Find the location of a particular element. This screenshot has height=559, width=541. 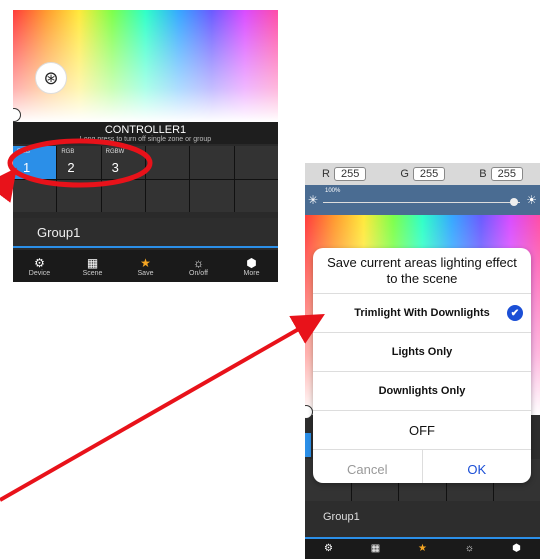

ok-button: OK is located at coordinates (477, 466).